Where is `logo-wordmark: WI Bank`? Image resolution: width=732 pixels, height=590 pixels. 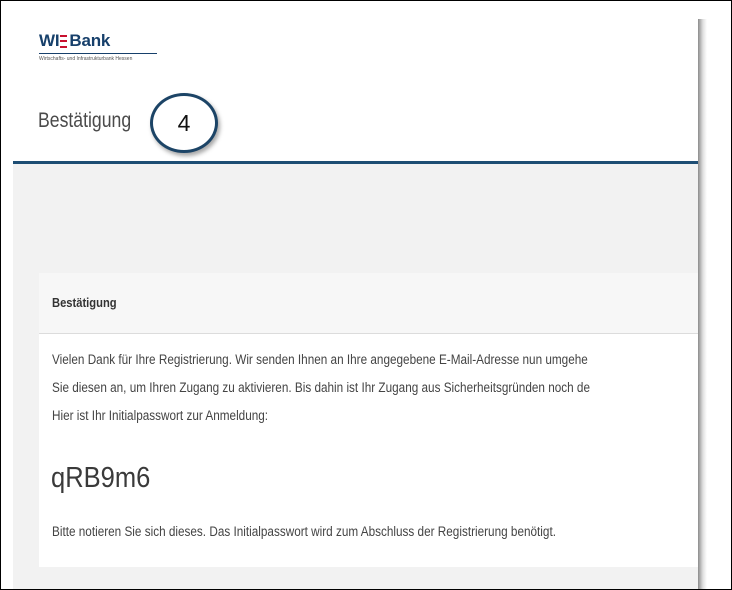 logo-wordmark: WI Bank is located at coordinates (101, 41).